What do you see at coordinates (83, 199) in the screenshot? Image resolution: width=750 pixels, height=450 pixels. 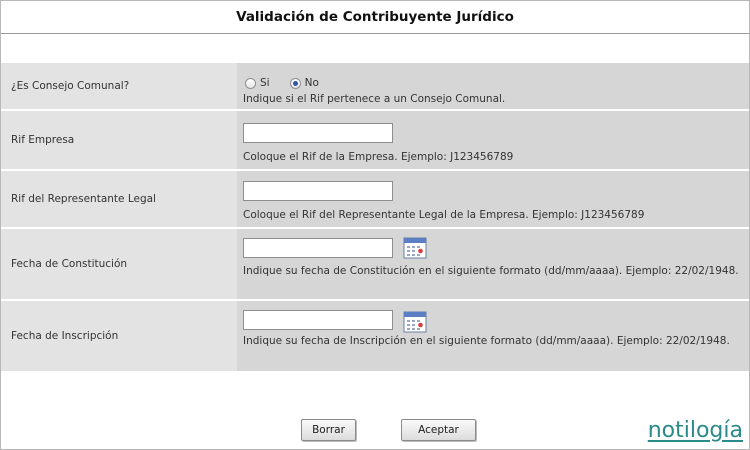 I see `rif-representante-label: Rif del Representante Legal` at bounding box center [83, 199].